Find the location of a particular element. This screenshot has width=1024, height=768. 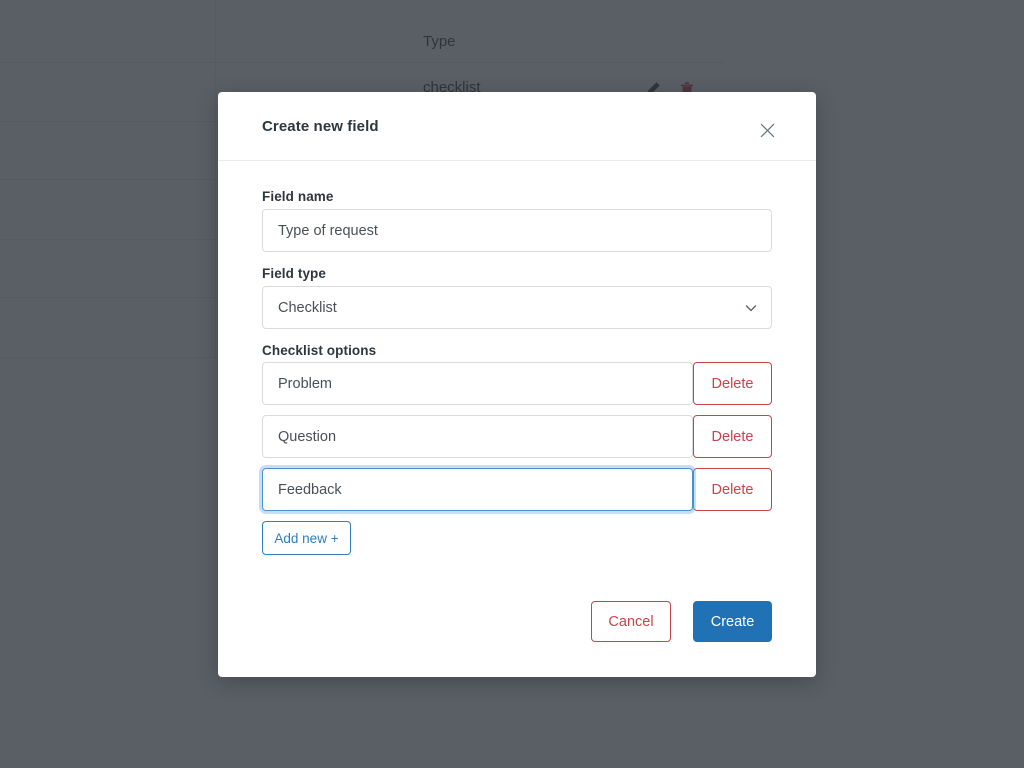

field-name-label: Field name is located at coordinates (298, 196).